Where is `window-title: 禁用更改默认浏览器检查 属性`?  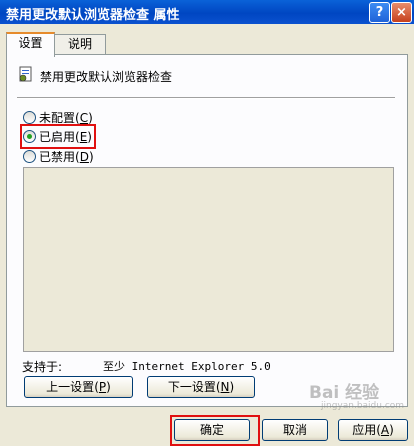
window-title: 禁用更改默认浏览器检查 属性 is located at coordinates (93, 15).